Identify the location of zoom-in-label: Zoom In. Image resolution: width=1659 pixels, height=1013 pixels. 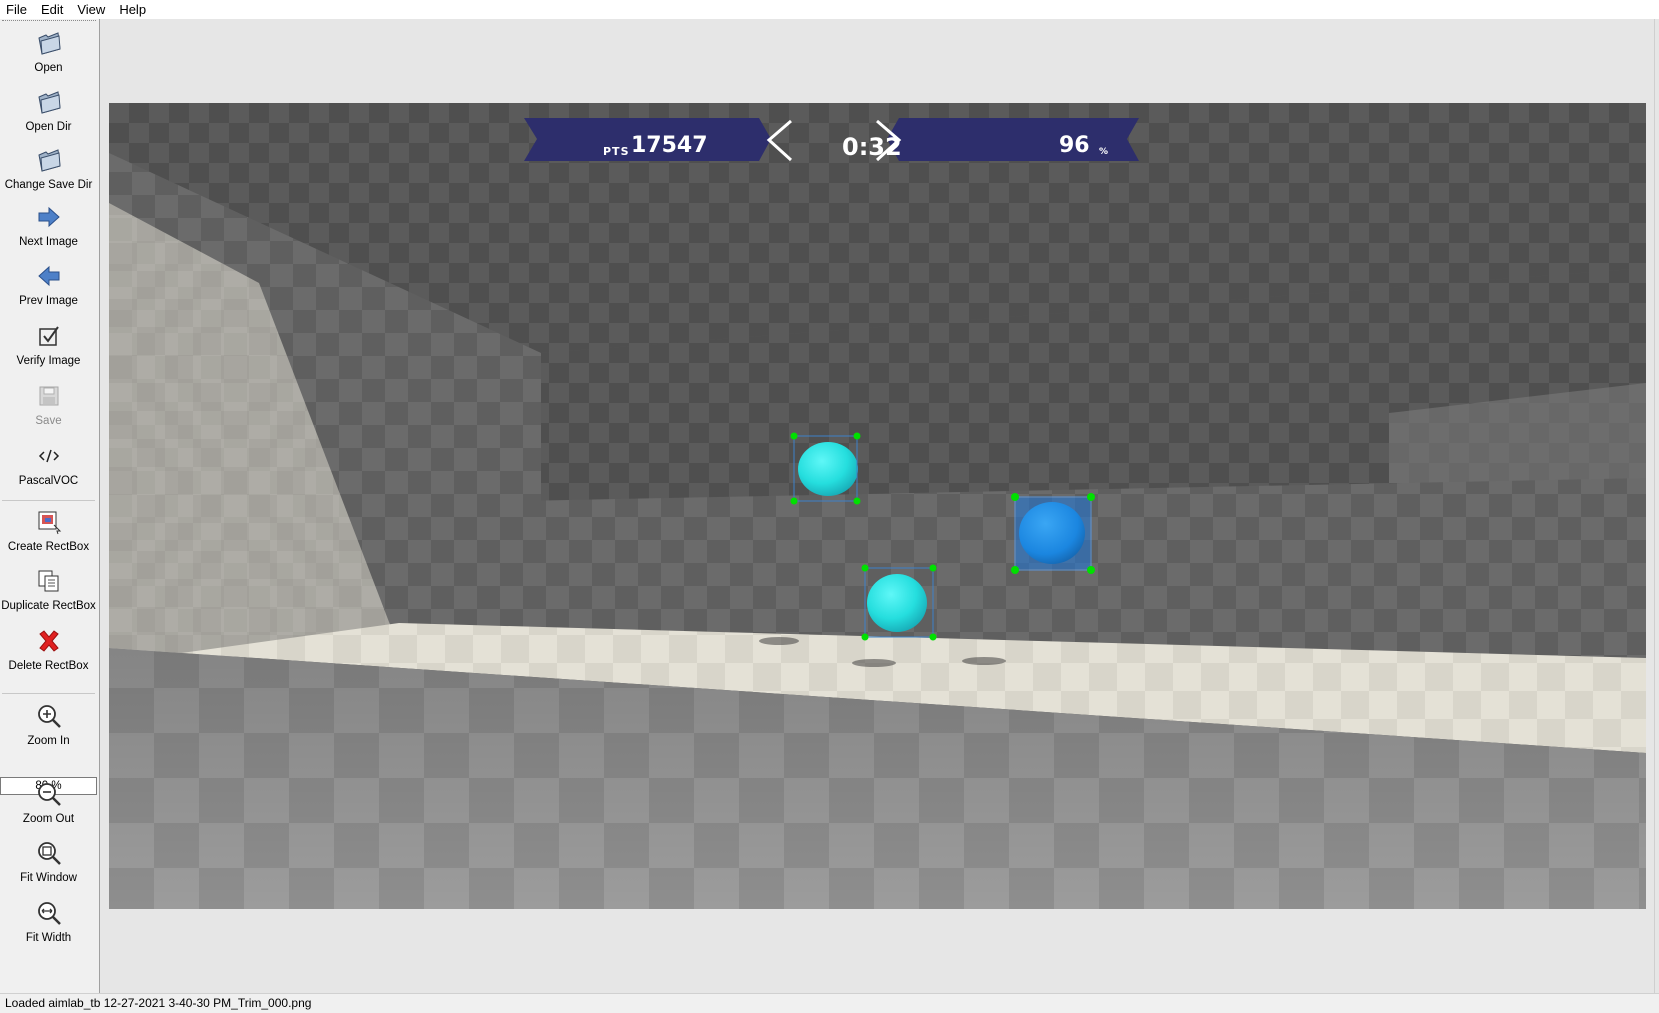
(48, 741).